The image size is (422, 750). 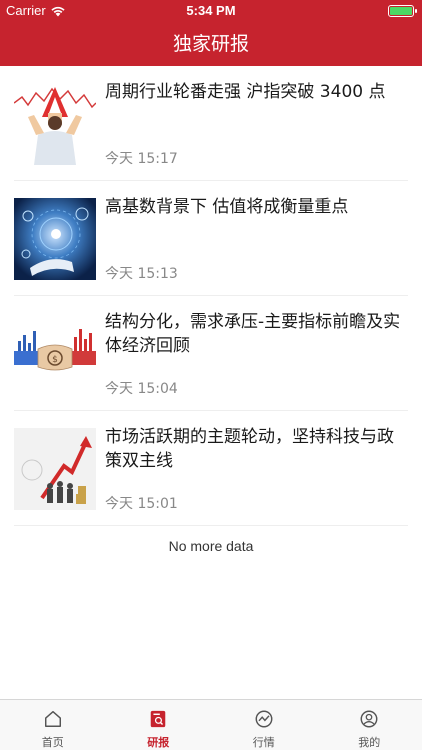 I want to click on market-chart-icon, so click(x=264, y=719).